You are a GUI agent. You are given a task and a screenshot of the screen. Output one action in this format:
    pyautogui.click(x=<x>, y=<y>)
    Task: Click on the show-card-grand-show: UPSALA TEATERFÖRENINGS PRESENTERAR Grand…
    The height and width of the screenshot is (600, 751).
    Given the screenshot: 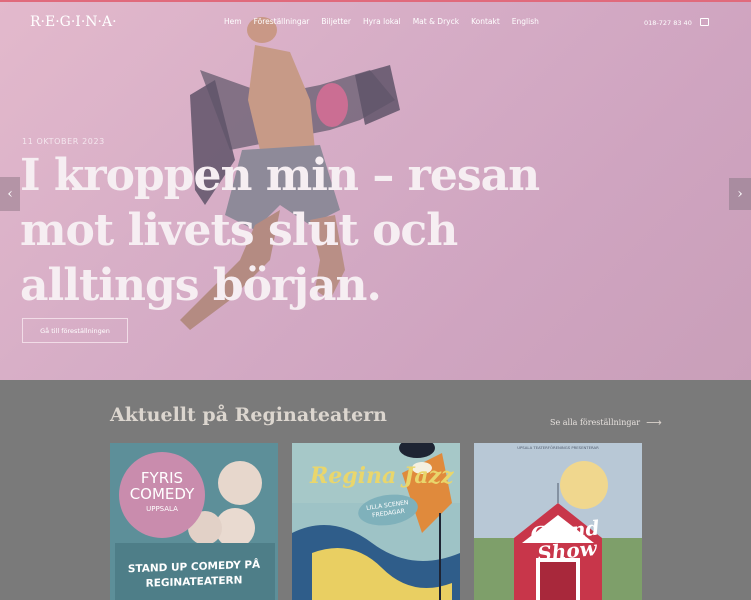 What is the action you would take?
    pyautogui.click(x=558, y=521)
    